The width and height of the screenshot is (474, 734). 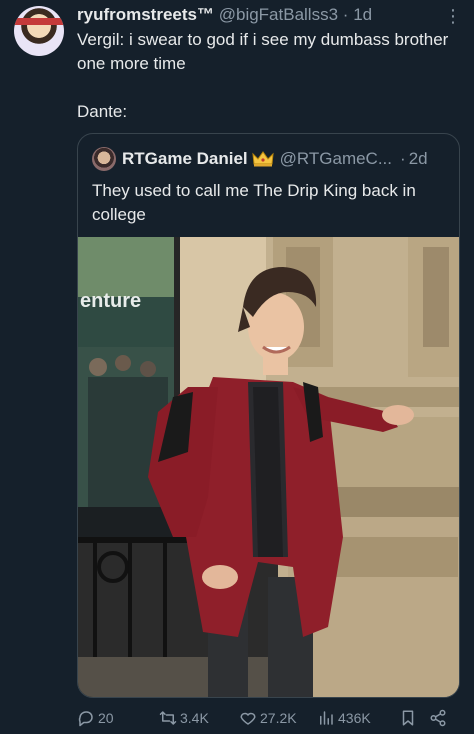 I want to click on heart-icon, so click(x=248, y=718).